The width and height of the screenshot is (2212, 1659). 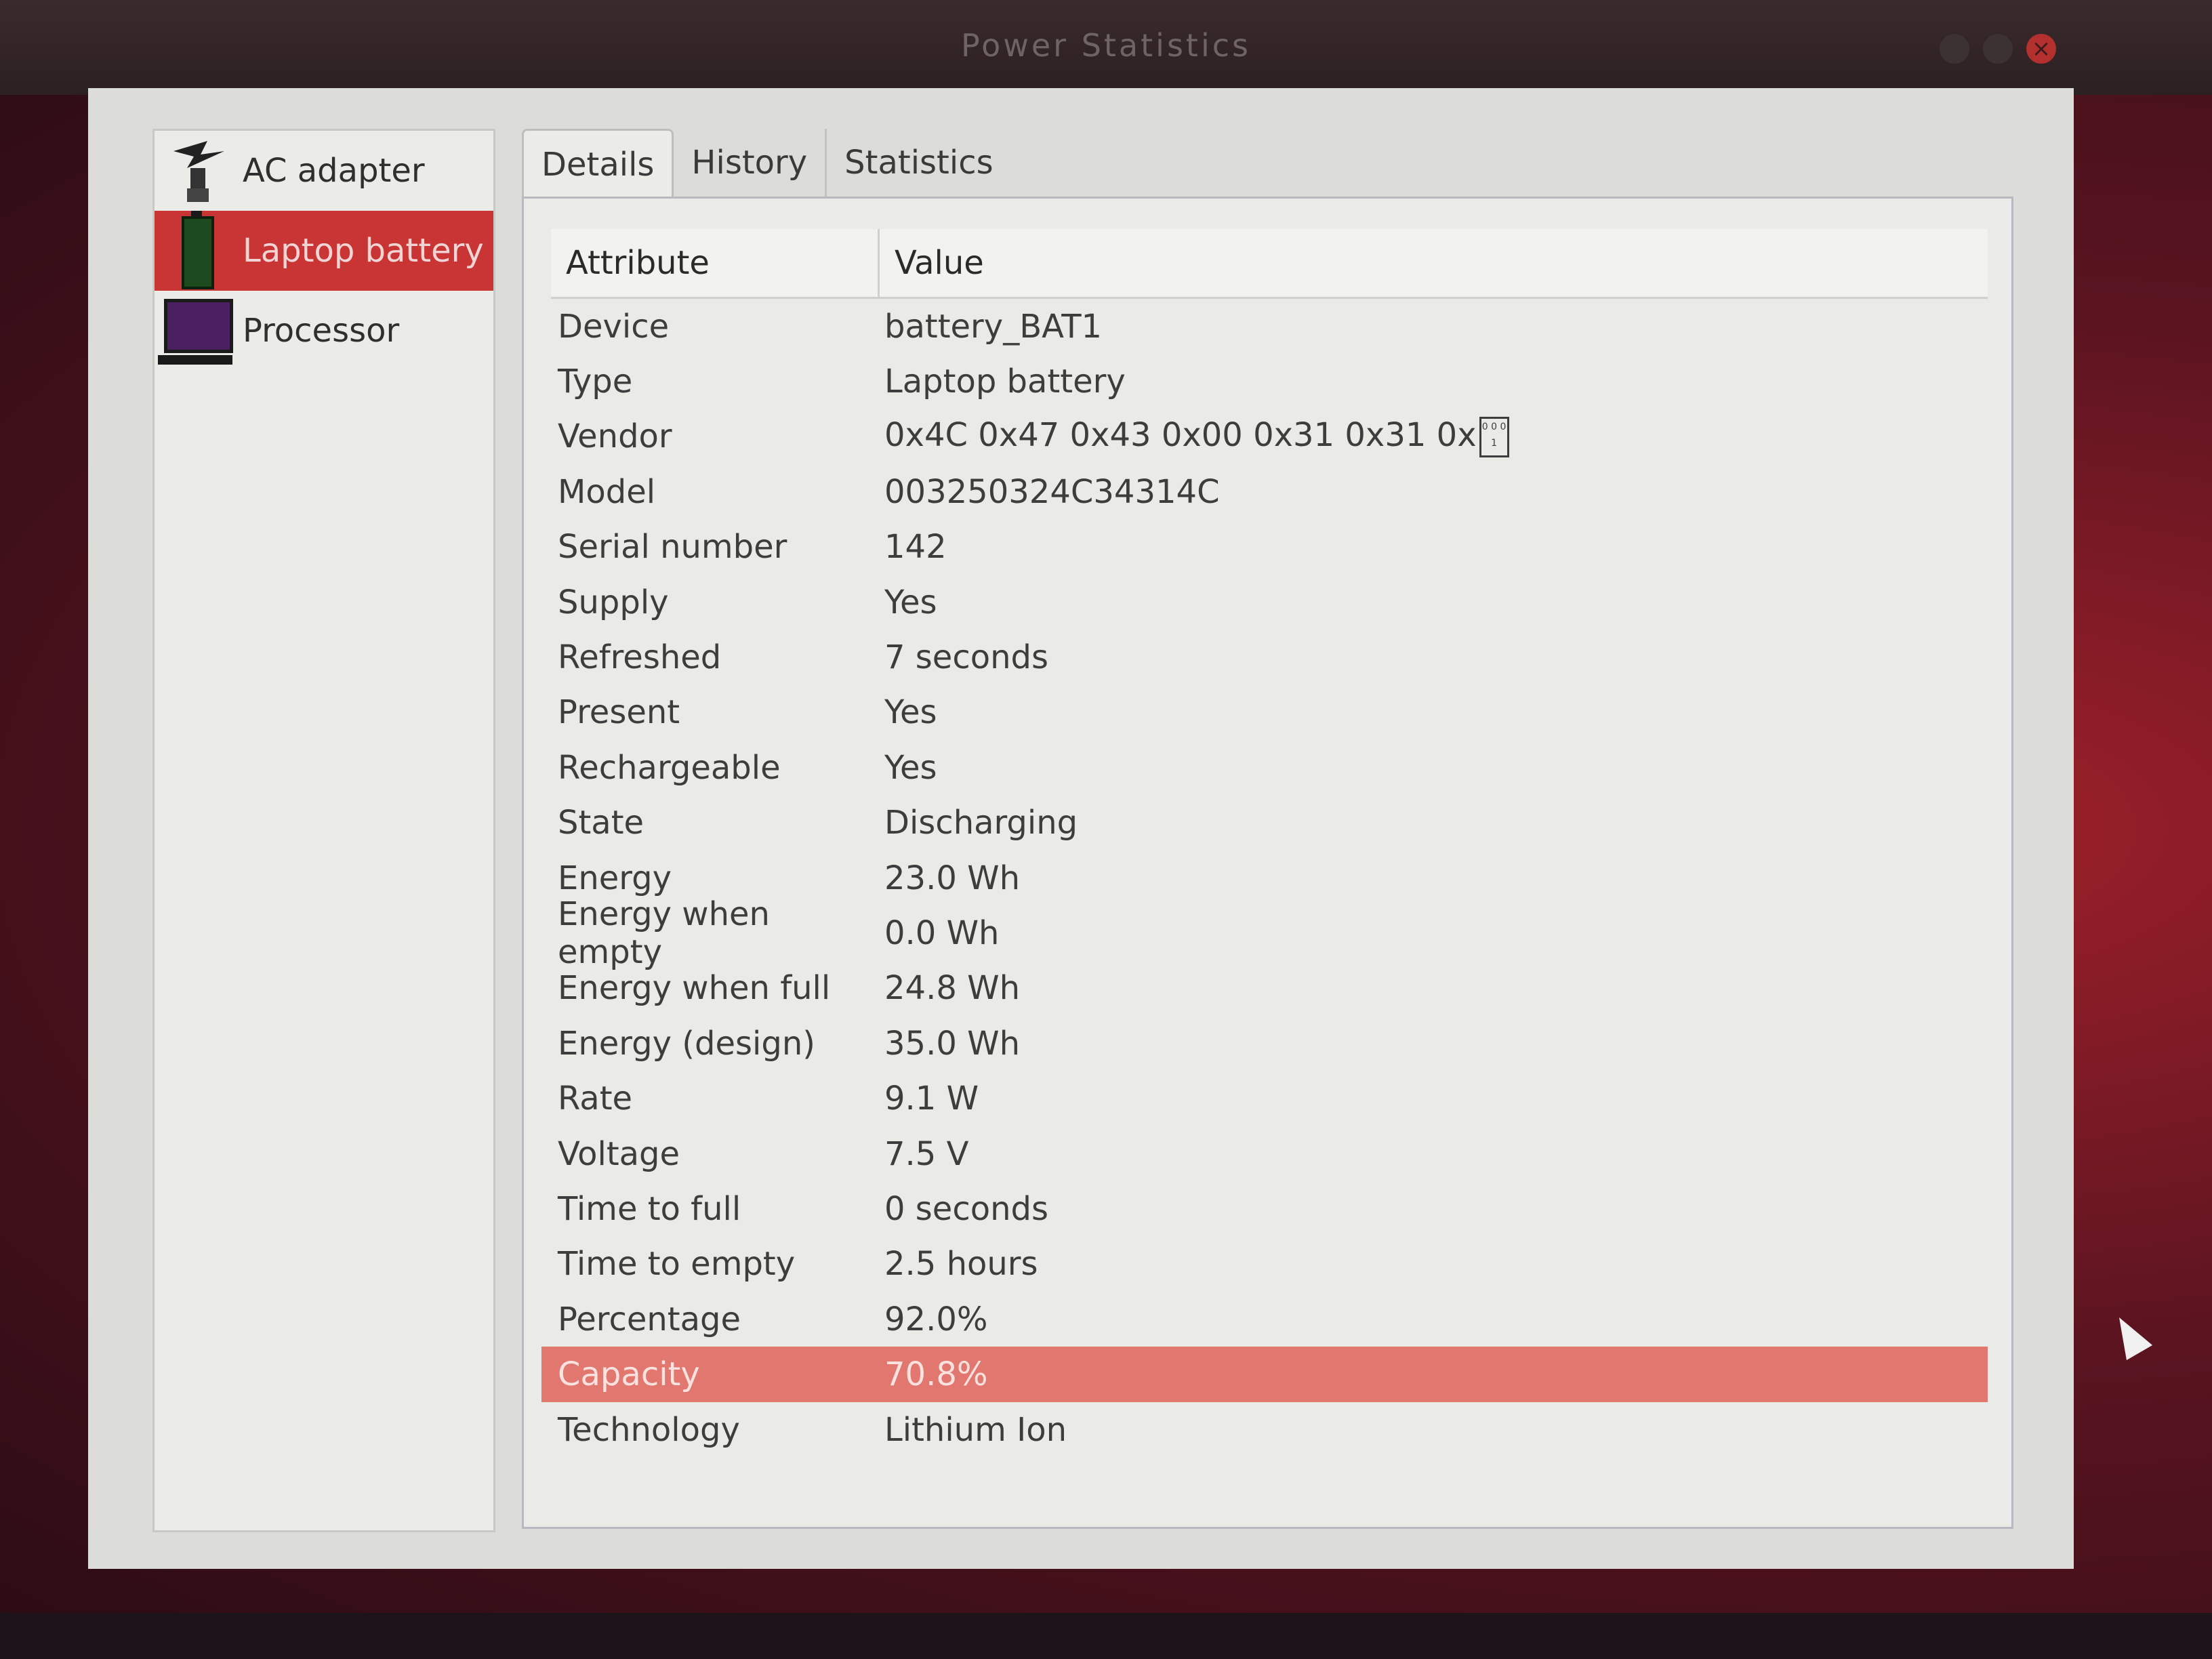 What do you see at coordinates (936, 1319) in the screenshot?
I see `value-cell: 92.0%` at bounding box center [936, 1319].